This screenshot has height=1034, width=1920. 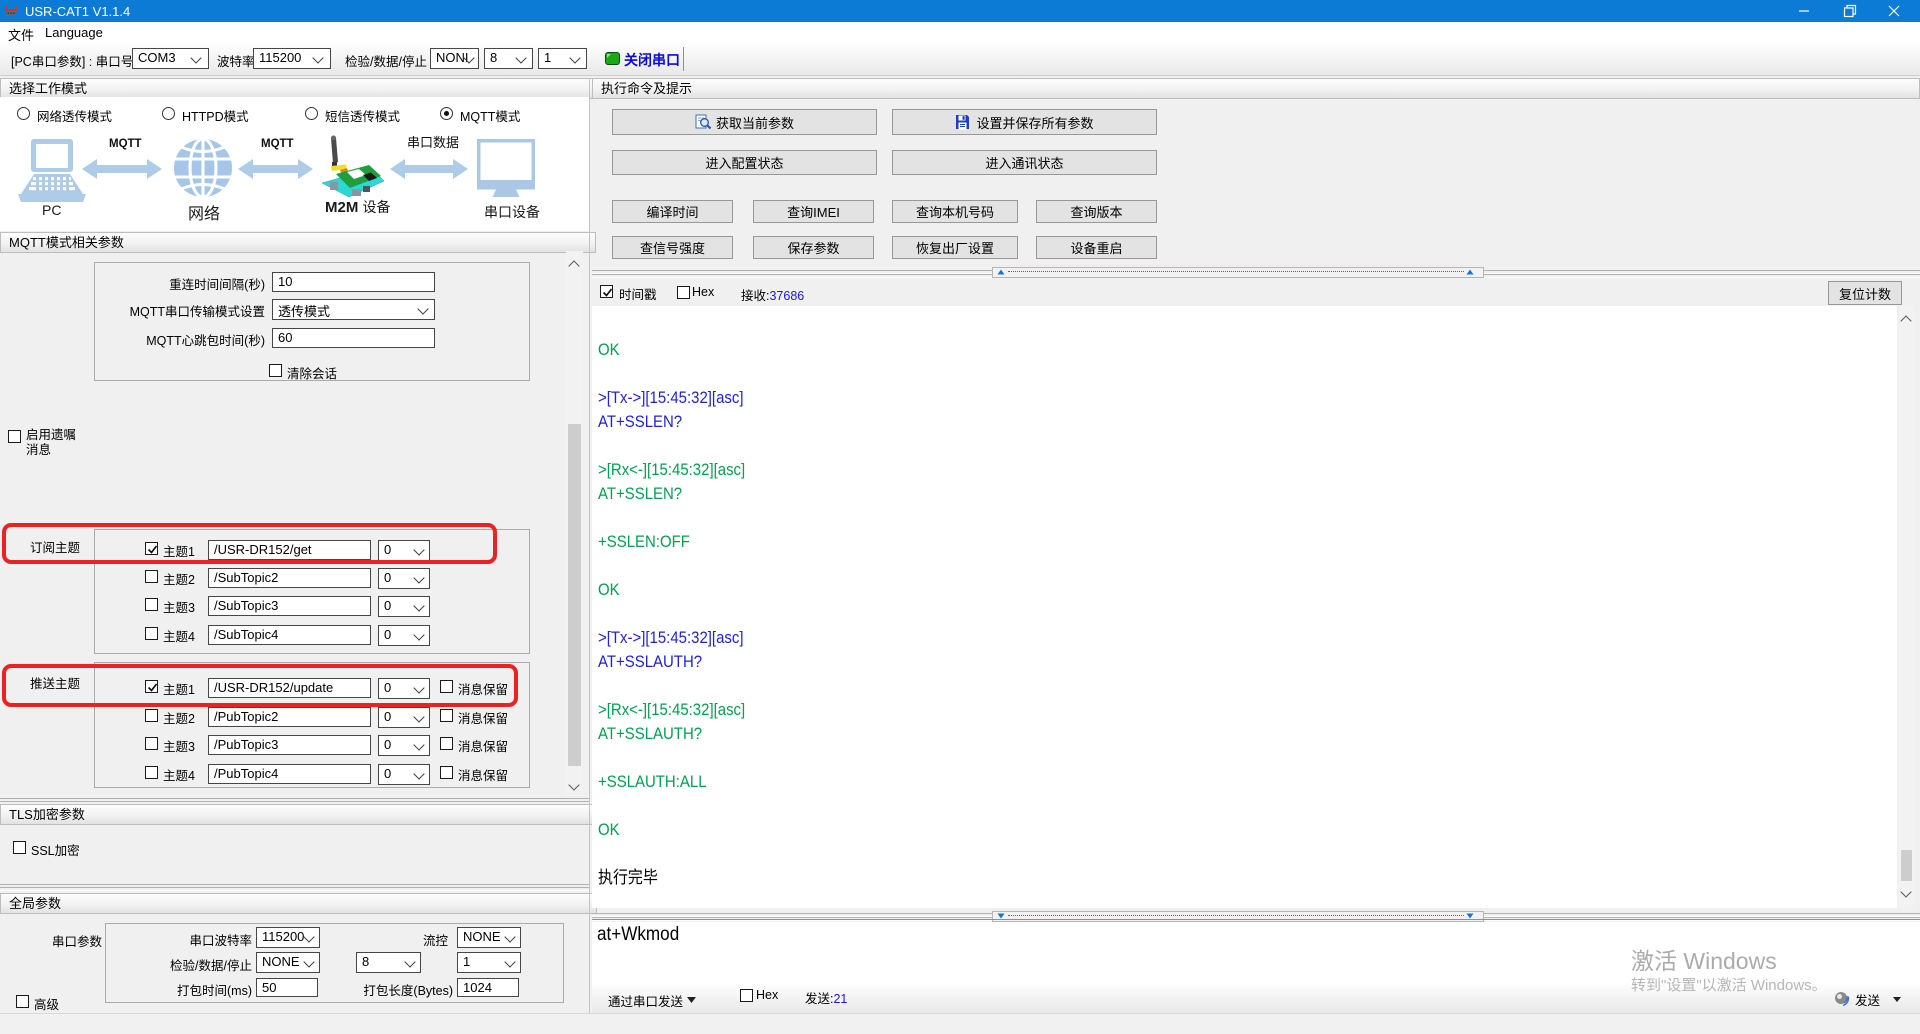 I want to click on svg-text: 串口设备, so click(x=512, y=212).